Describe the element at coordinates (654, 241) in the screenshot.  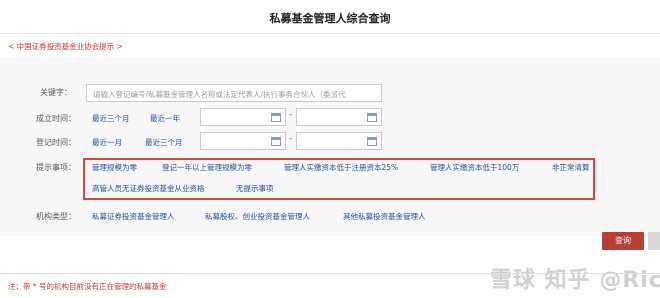
I see `reset-button` at that location.